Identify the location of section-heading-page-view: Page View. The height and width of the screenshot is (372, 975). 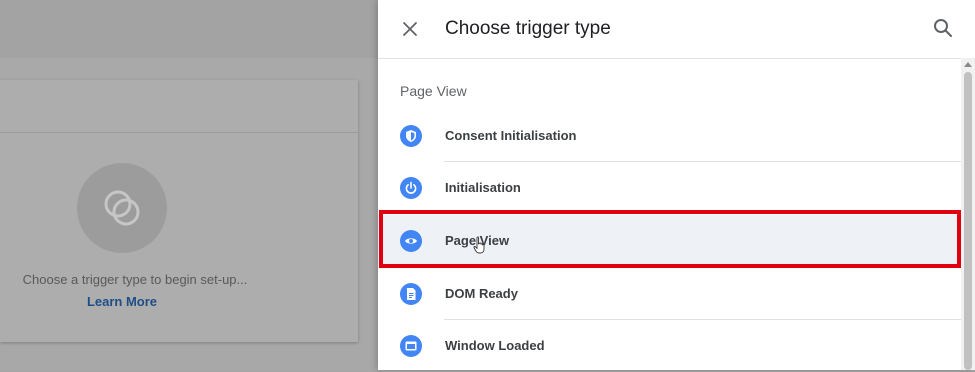
(433, 91).